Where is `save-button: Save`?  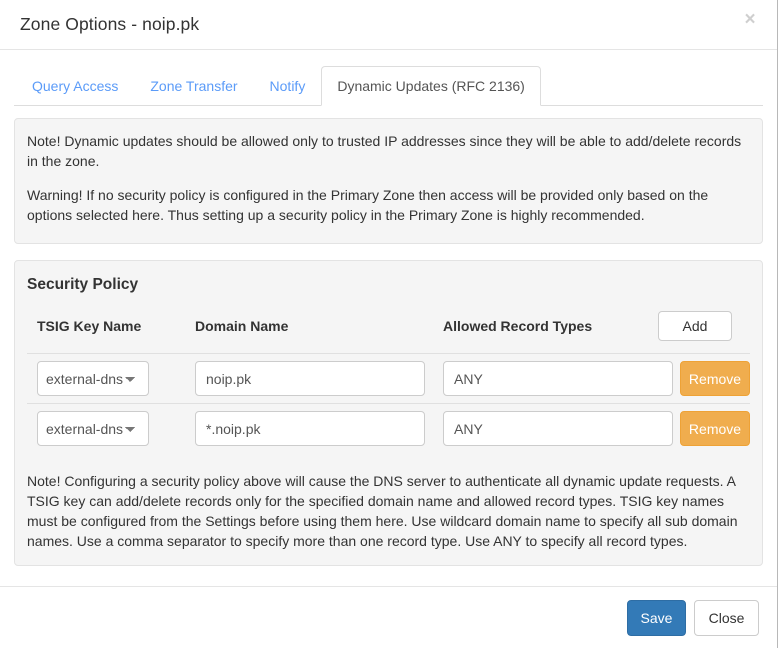 save-button: Save is located at coordinates (656, 617).